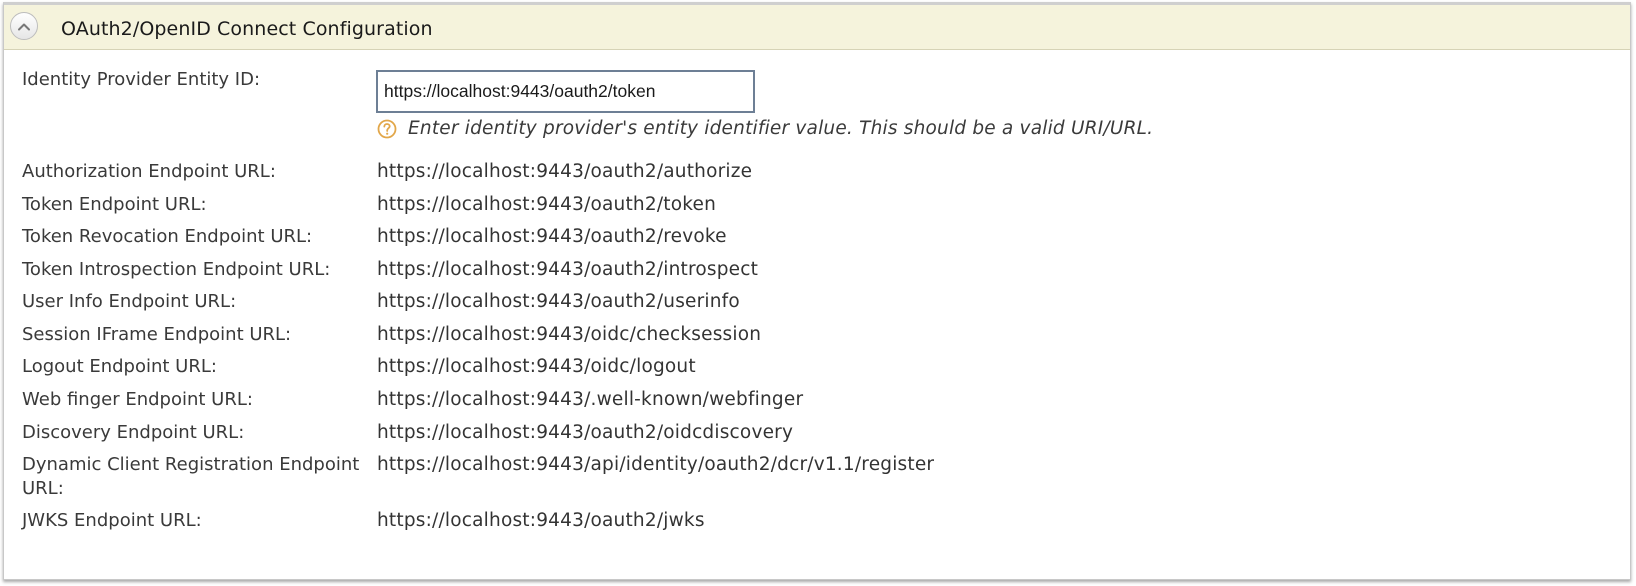  Describe the element at coordinates (114, 204) in the screenshot. I see `token-endpoint-label: Token Endpoint URL:` at that location.